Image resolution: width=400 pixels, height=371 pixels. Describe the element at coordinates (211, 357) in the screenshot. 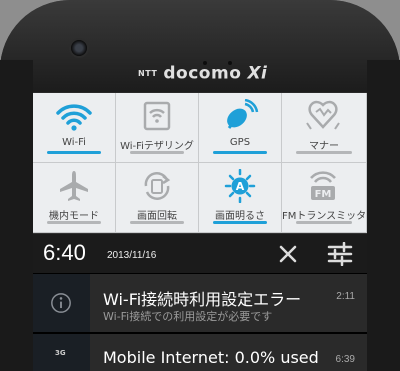

I see `notification-title: Mobile Internet: 0.0% used` at that location.